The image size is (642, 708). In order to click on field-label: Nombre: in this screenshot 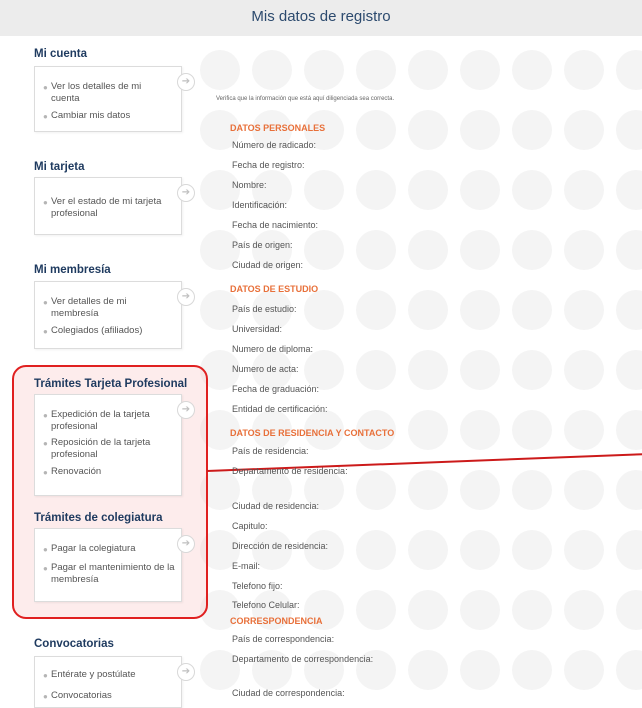, I will do `click(249, 185)`.